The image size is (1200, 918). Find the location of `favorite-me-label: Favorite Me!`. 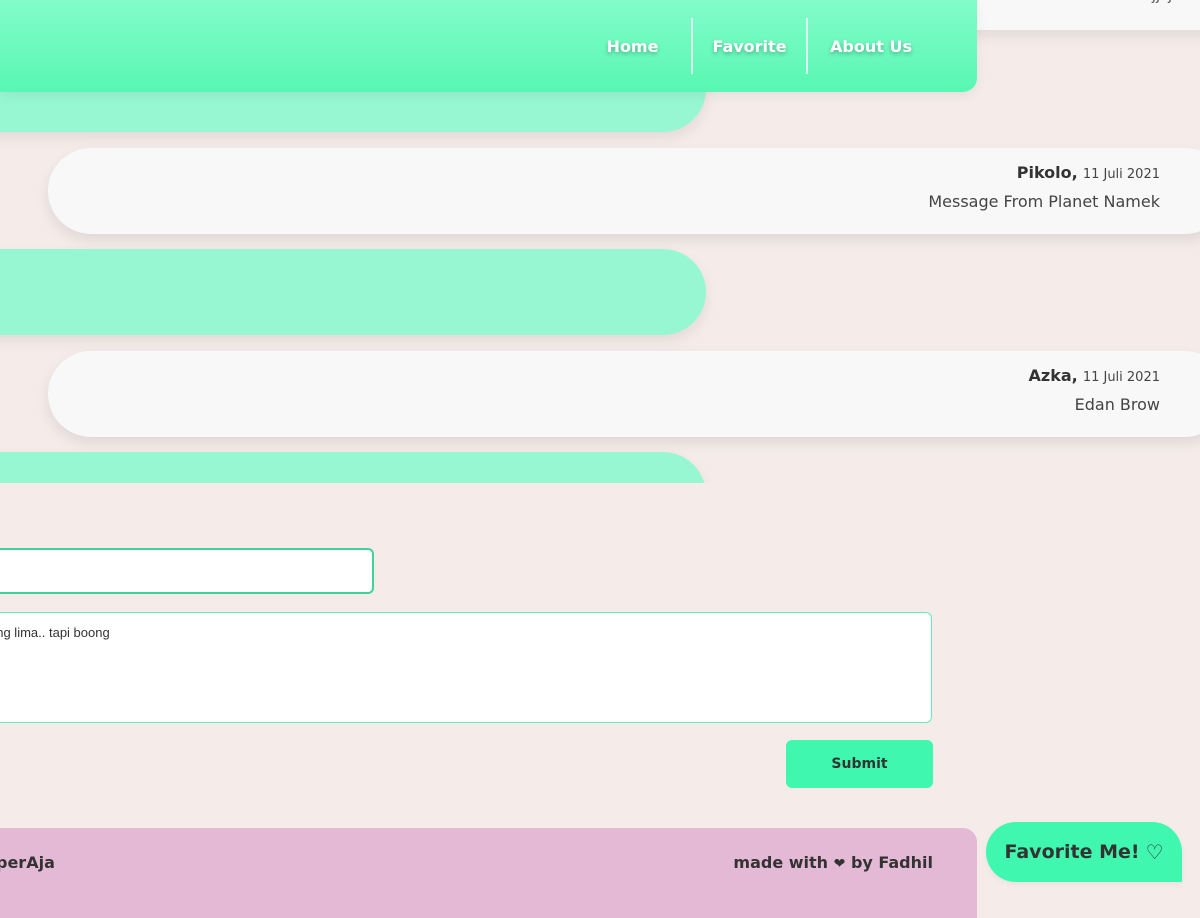

favorite-me-label: Favorite Me! is located at coordinates (1072, 852).